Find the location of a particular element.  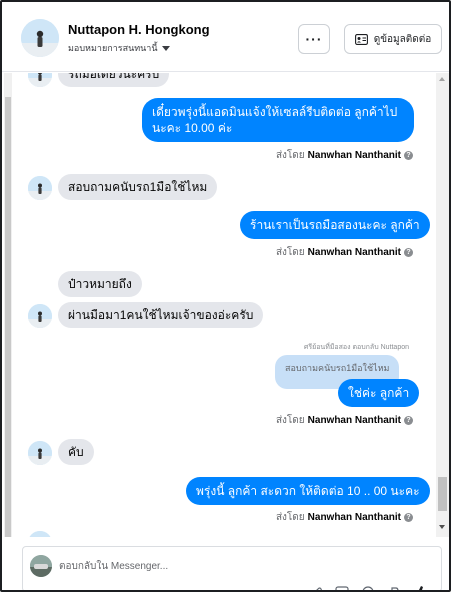

incoming-message: ผ่านมือมา1คนใช้ไหมเจ้าของอ่ะครับ is located at coordinates (161, 315).